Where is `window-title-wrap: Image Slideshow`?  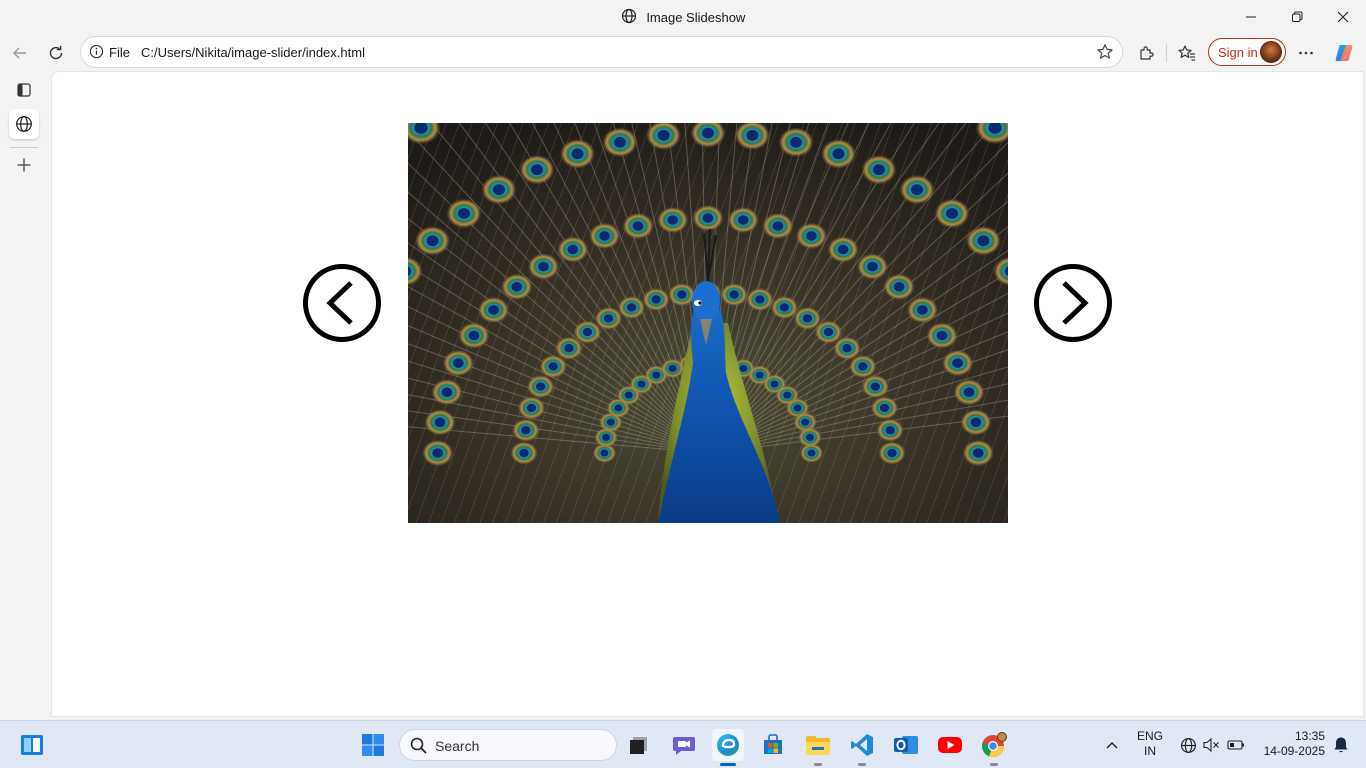 window-title-wrap: Image Slideshow is located at coordinates (683, 17).